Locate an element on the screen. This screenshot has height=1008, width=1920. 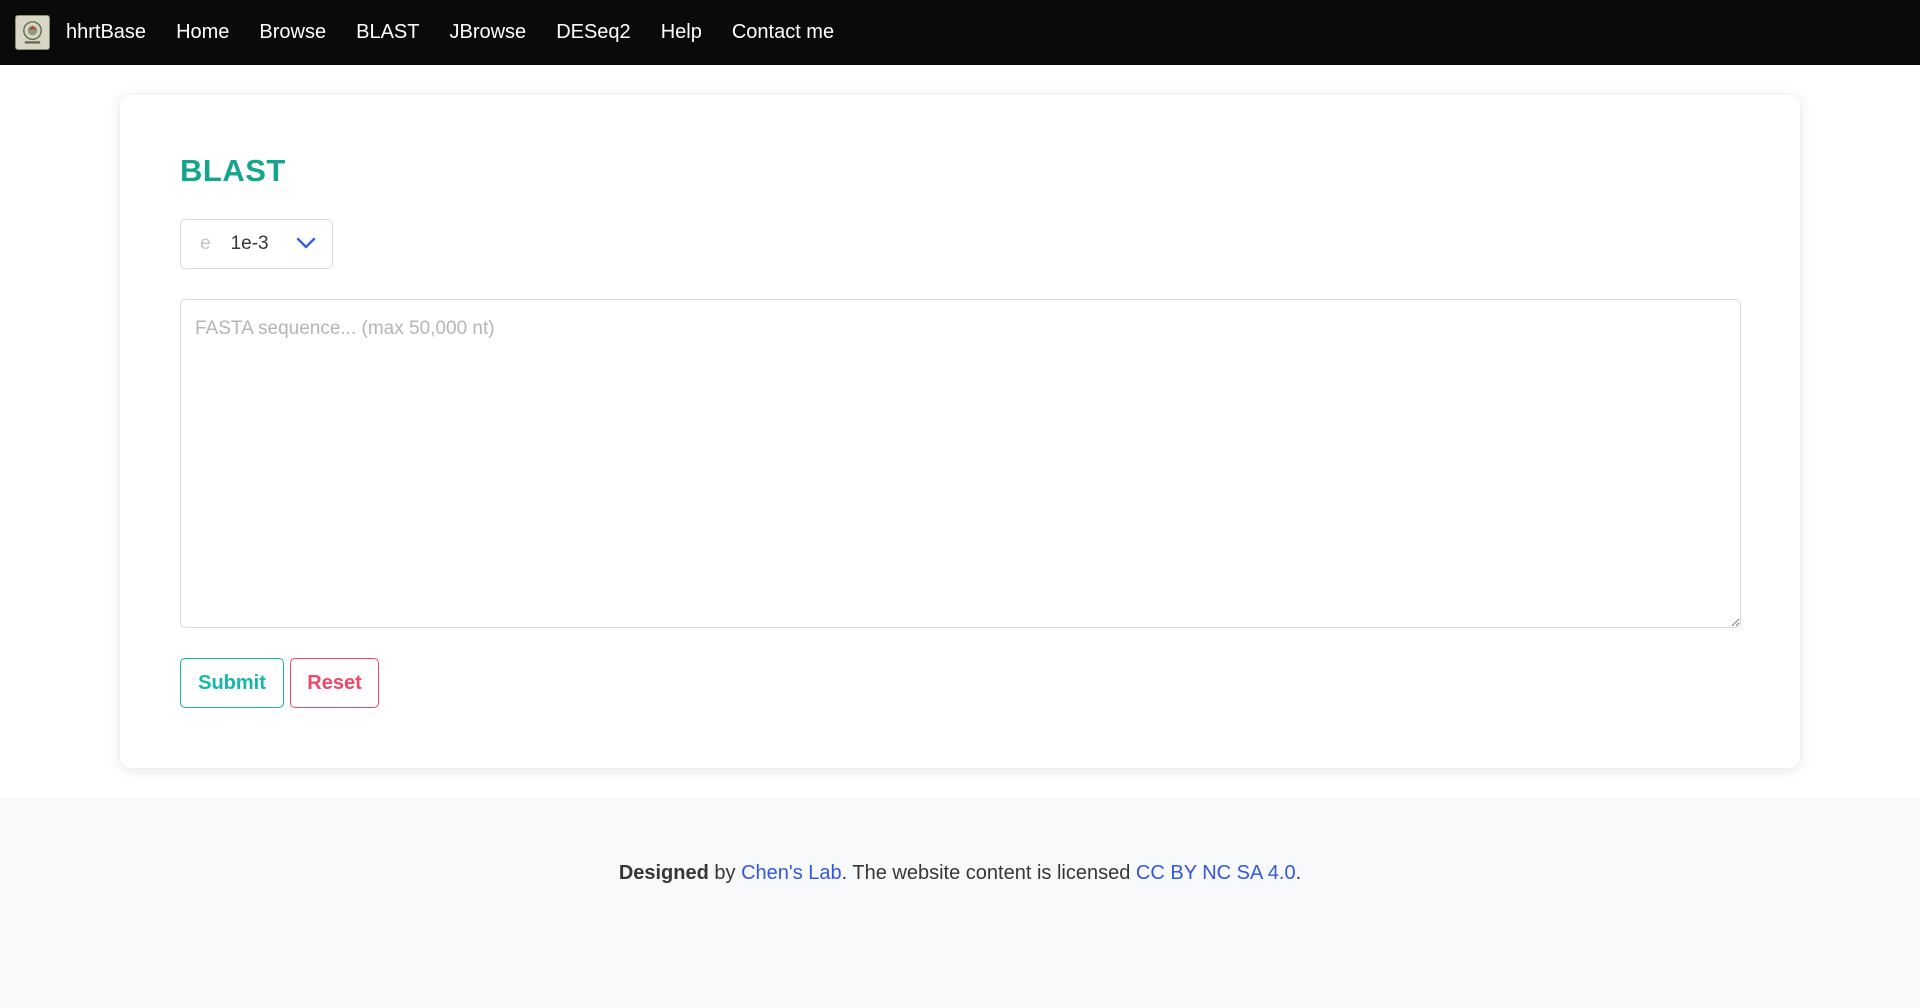
footer-lab-link: Chen's Lab is located at coordinates (791, 873).